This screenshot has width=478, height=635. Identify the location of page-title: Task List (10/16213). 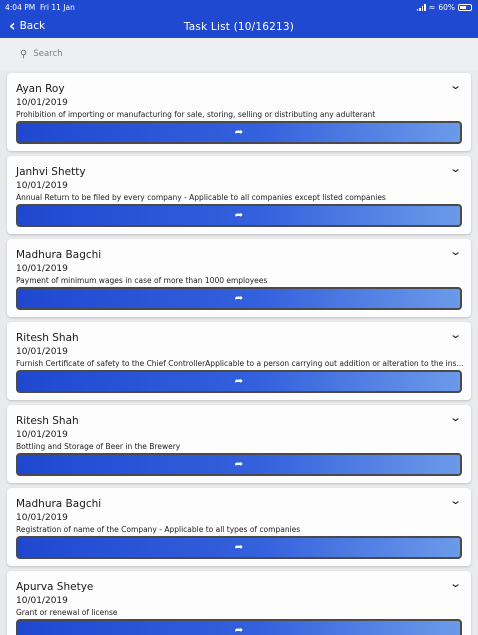
(239, 26).